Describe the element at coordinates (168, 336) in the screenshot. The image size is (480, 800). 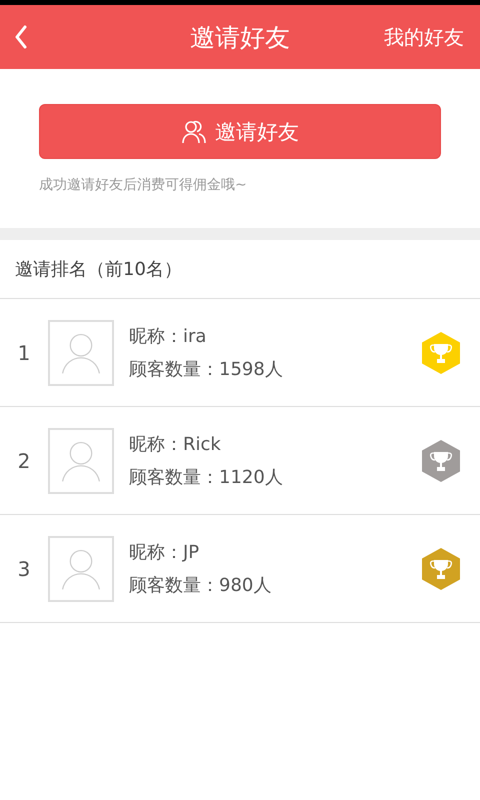
I see `nickname: 昵称：ira` at that location.